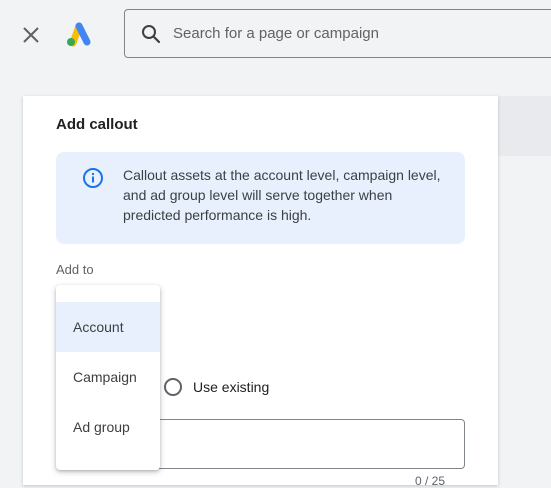 The image size is (551, 488). I want to click on add-to-label: Add to, so click(75, 269).